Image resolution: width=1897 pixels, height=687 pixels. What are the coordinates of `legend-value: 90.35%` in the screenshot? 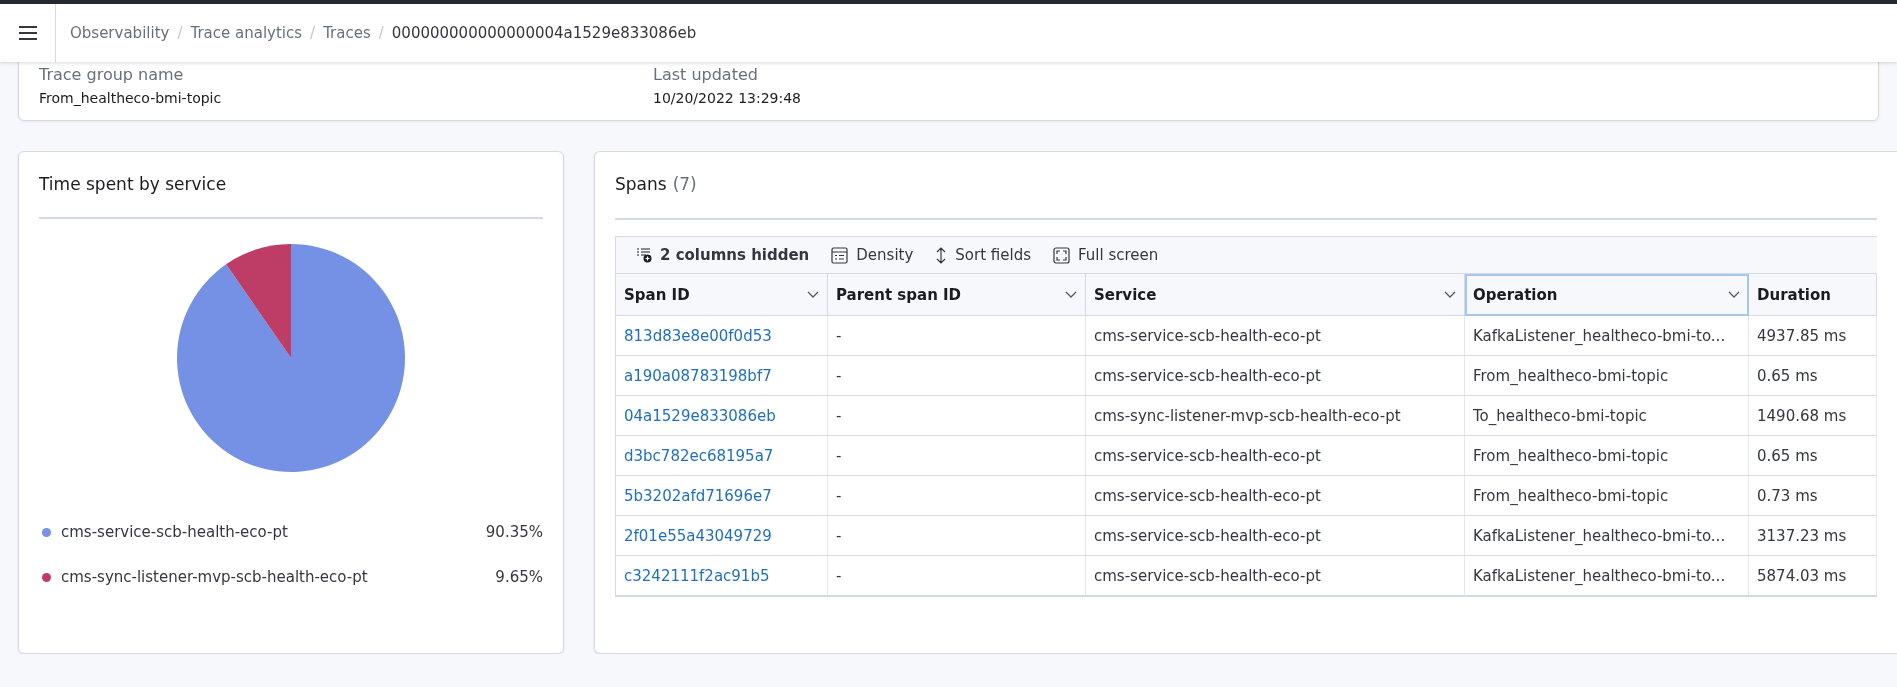 It's located at (514, 532).